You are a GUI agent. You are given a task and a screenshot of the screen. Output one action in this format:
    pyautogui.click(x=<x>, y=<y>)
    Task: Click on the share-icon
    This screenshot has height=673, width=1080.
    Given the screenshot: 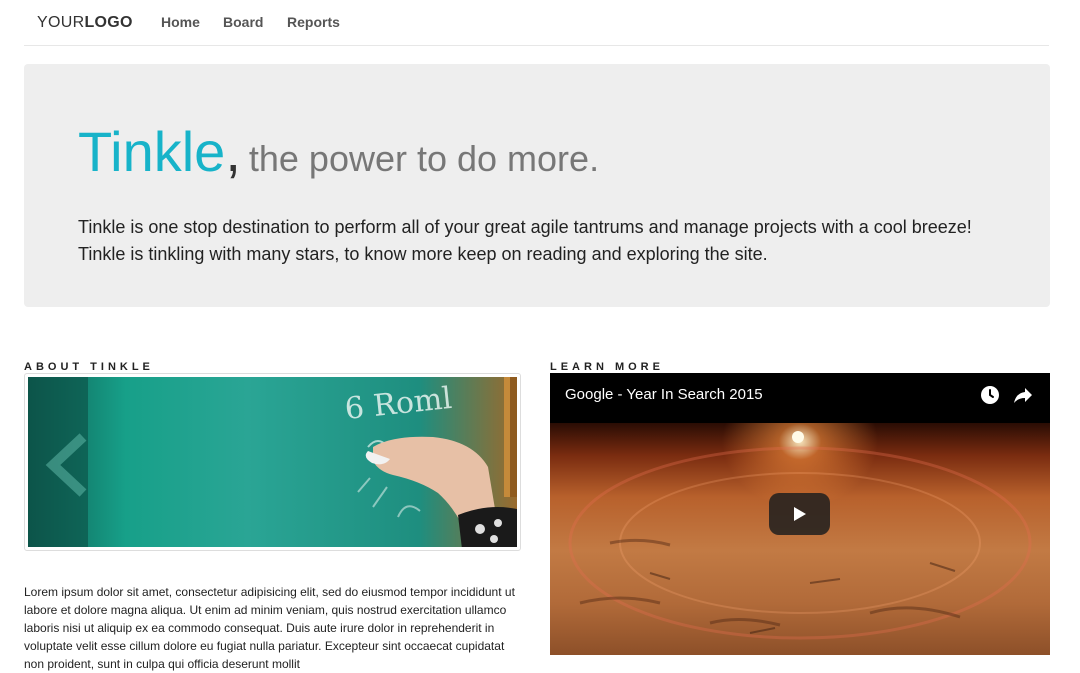 What is the action you would take?
    pyautogui.click(x=1023, y=397)
    